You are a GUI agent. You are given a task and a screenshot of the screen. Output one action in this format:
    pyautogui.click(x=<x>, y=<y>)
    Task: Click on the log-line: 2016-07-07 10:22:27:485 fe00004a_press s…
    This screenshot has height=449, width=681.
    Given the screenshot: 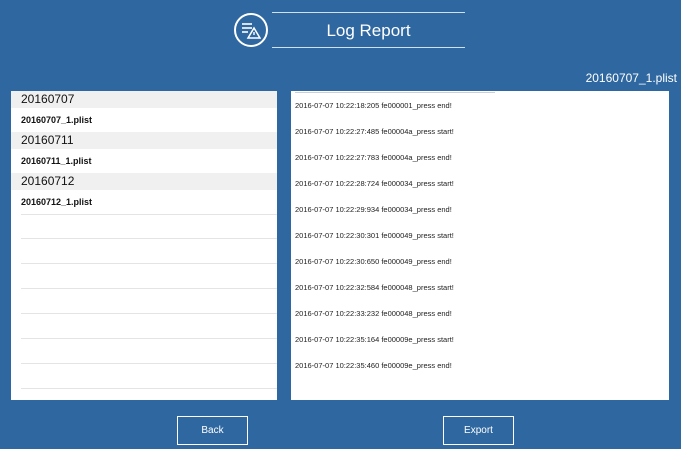 What is the action you would take?
    pyautogui.click(x=374, y=131)
    